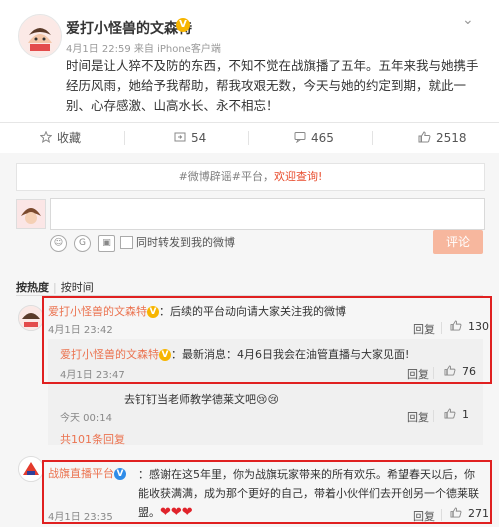 This screenshot has height=527, width=499. Describe the element at coordinates (468, 20) in the screenshot. I see `chevron-down-icon: ⌄` at that location.